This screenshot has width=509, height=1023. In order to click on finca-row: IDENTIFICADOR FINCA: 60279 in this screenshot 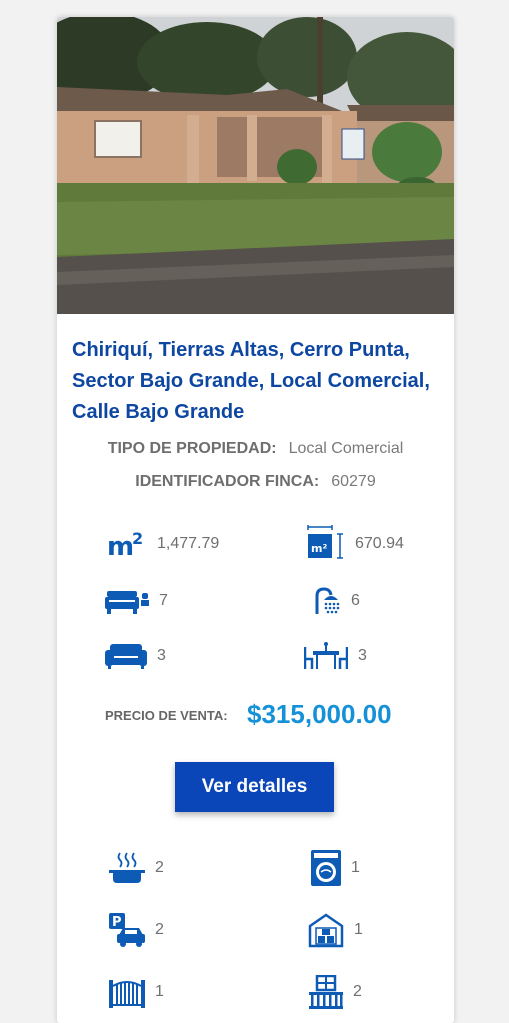, I will do `click(255, 482)`.